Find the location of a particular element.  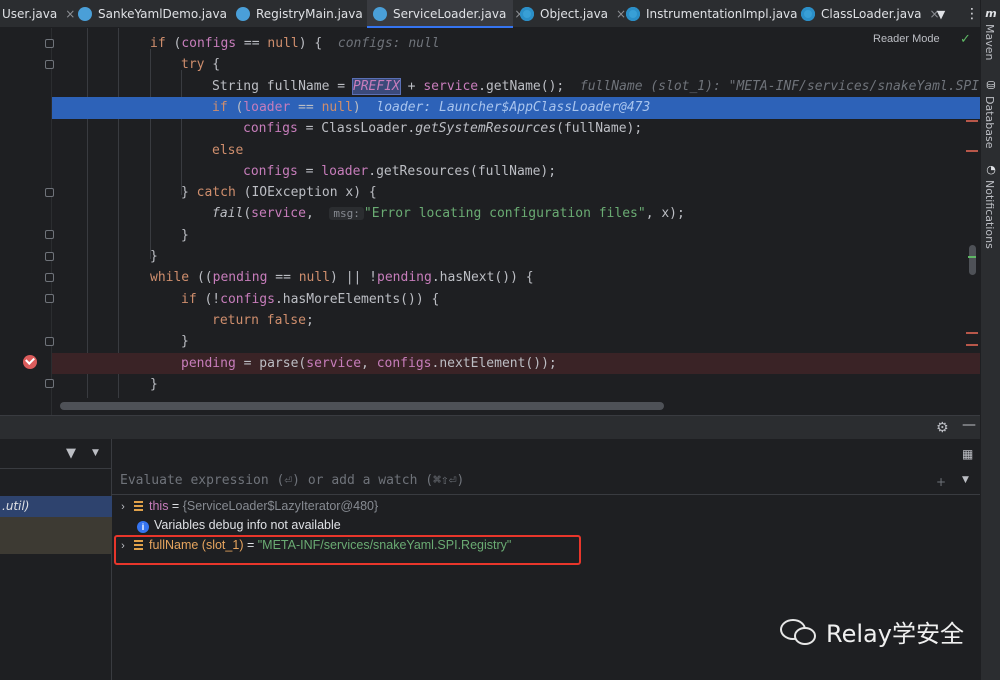

tab-label: ClassLoader.java is located at coordinates (871, 14).